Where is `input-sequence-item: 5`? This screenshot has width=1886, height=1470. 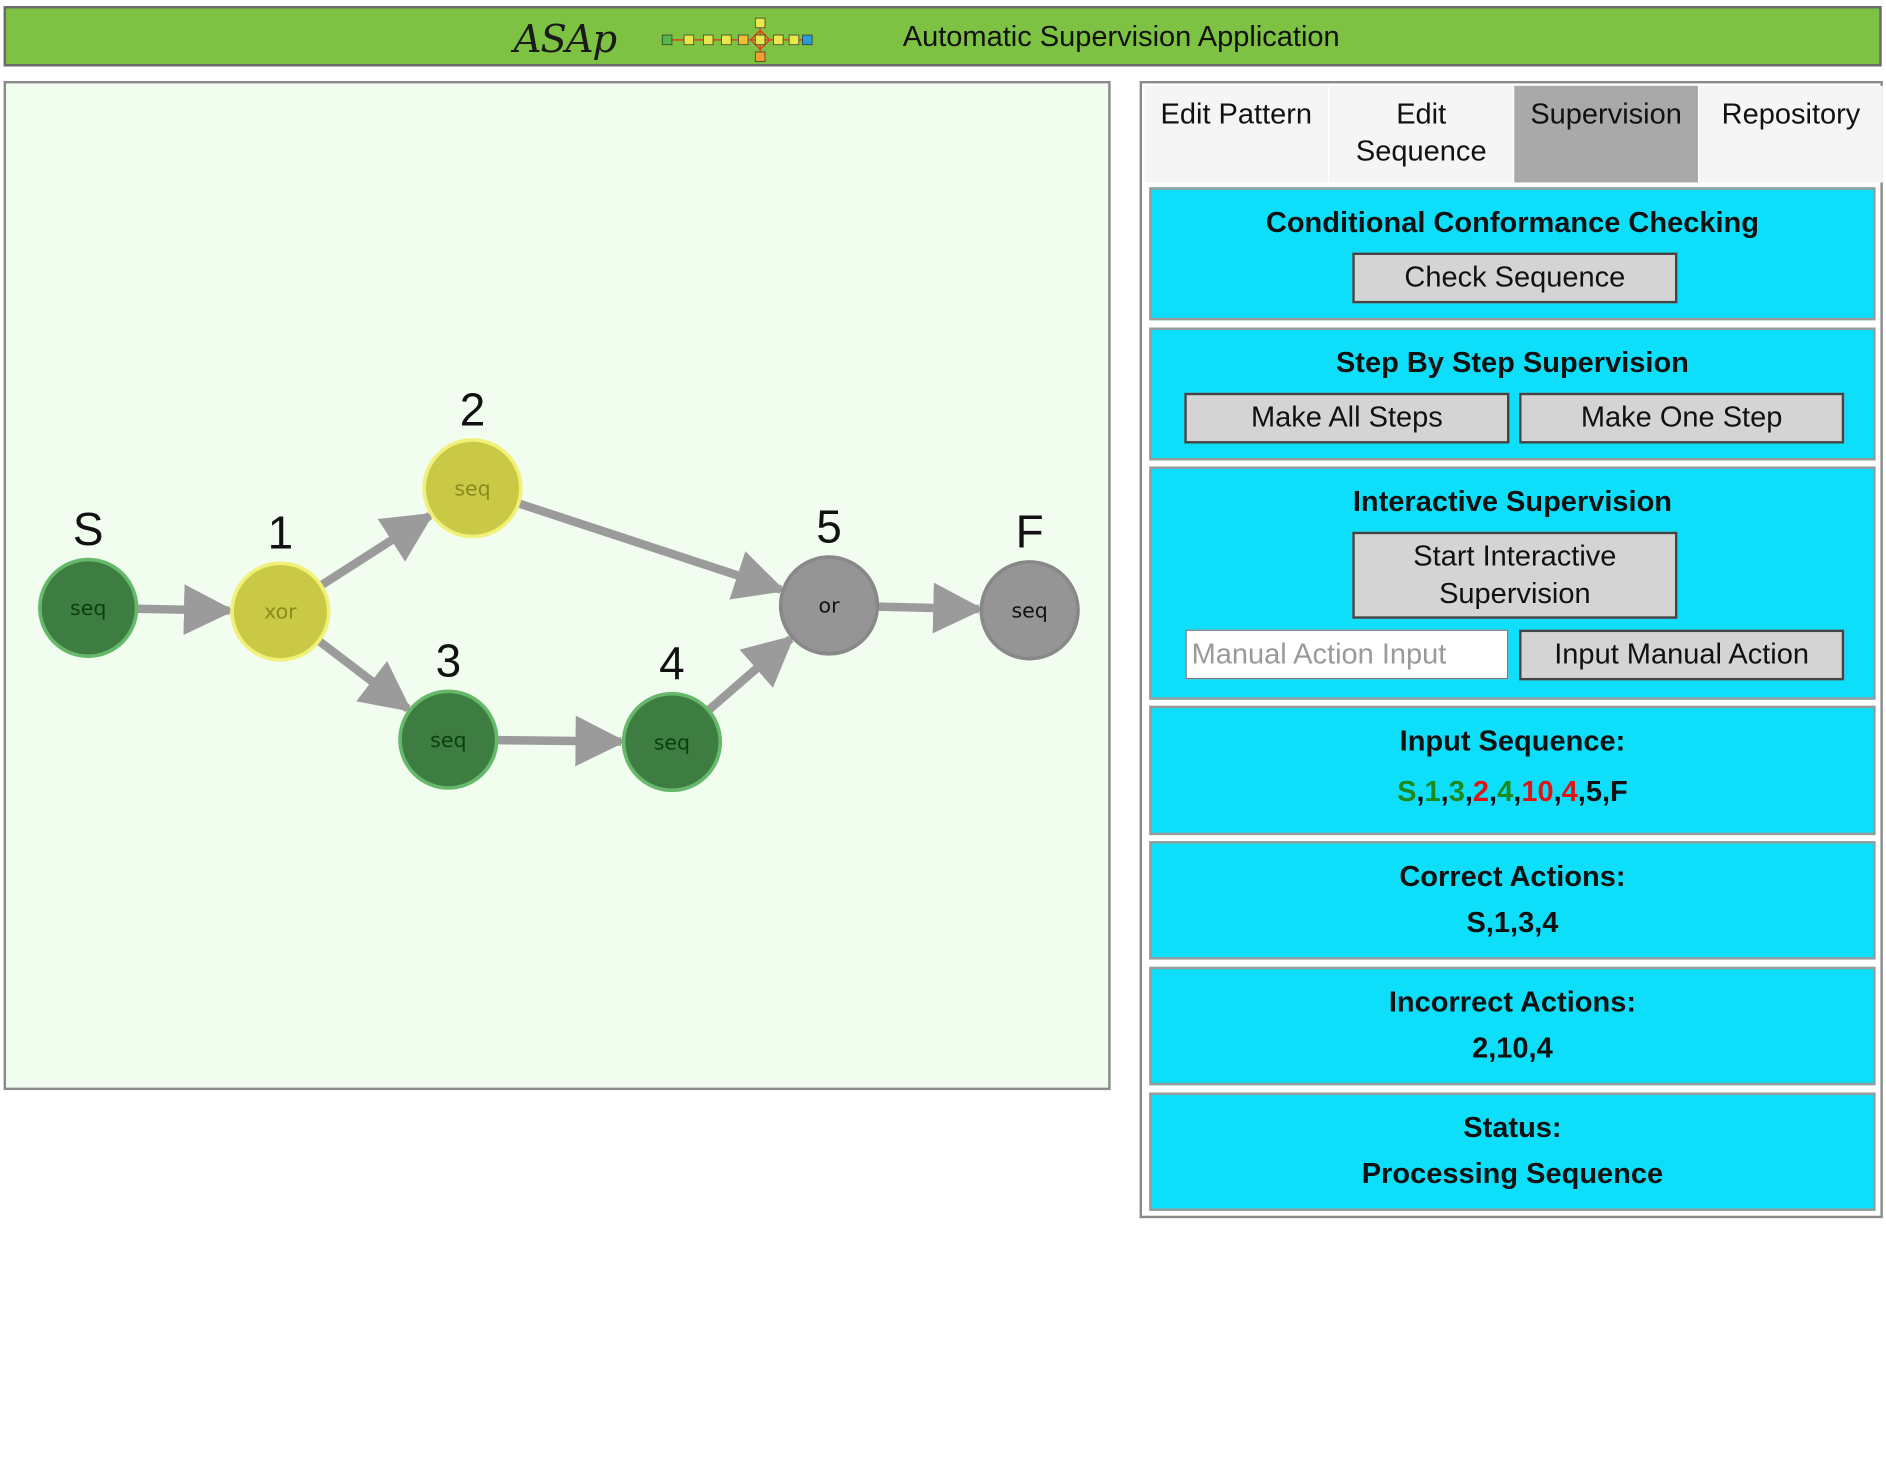
input-sequence-item: 5 is located at coordinates (1593, 792).